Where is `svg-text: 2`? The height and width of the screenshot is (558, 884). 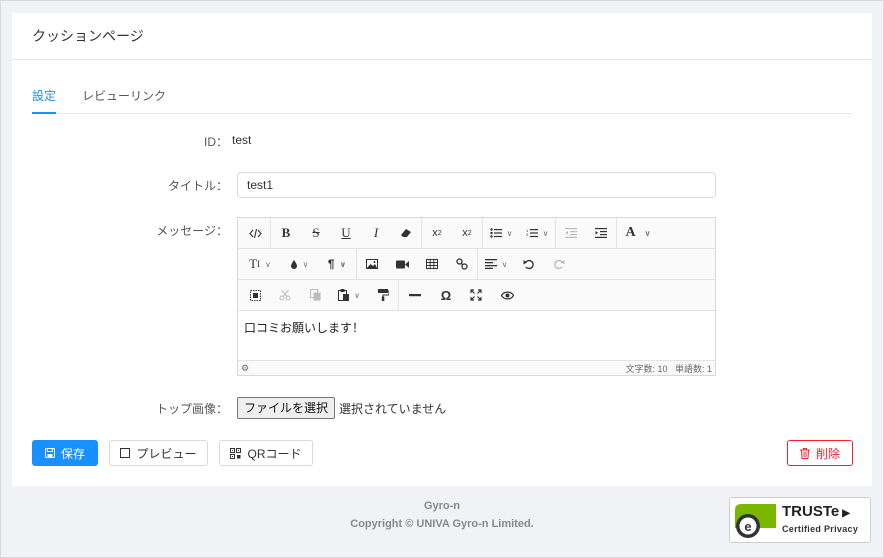
svg-text: 2 is located at coordinates (527, 234).